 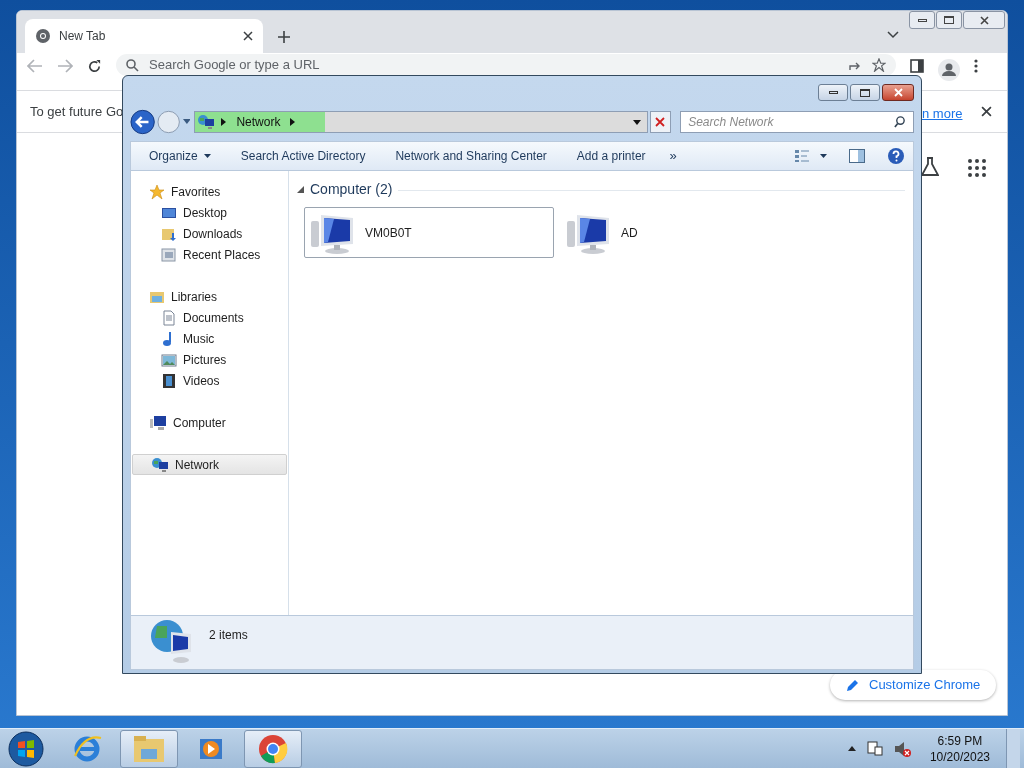 I want to click on clock-time: 6:59 PM, so click(x=960, y=740).